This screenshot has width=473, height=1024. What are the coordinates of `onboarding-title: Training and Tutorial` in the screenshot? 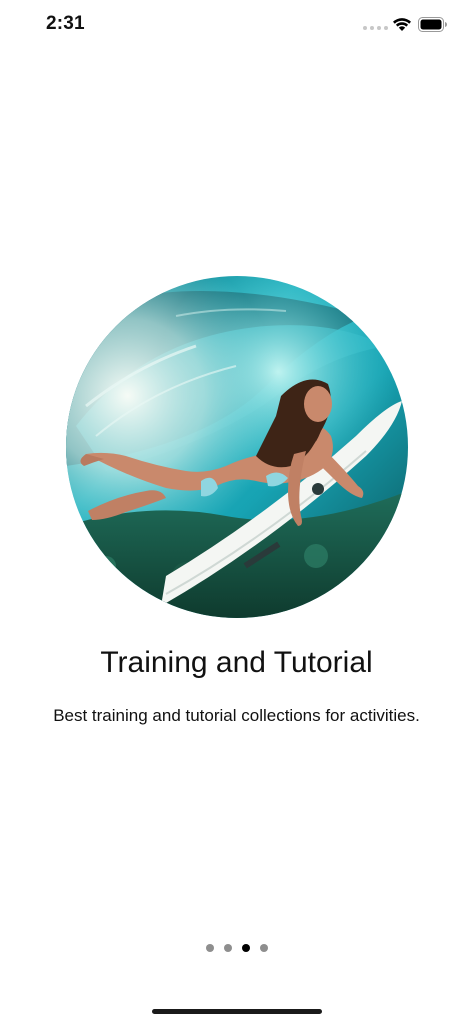 It's located at (236, 662).